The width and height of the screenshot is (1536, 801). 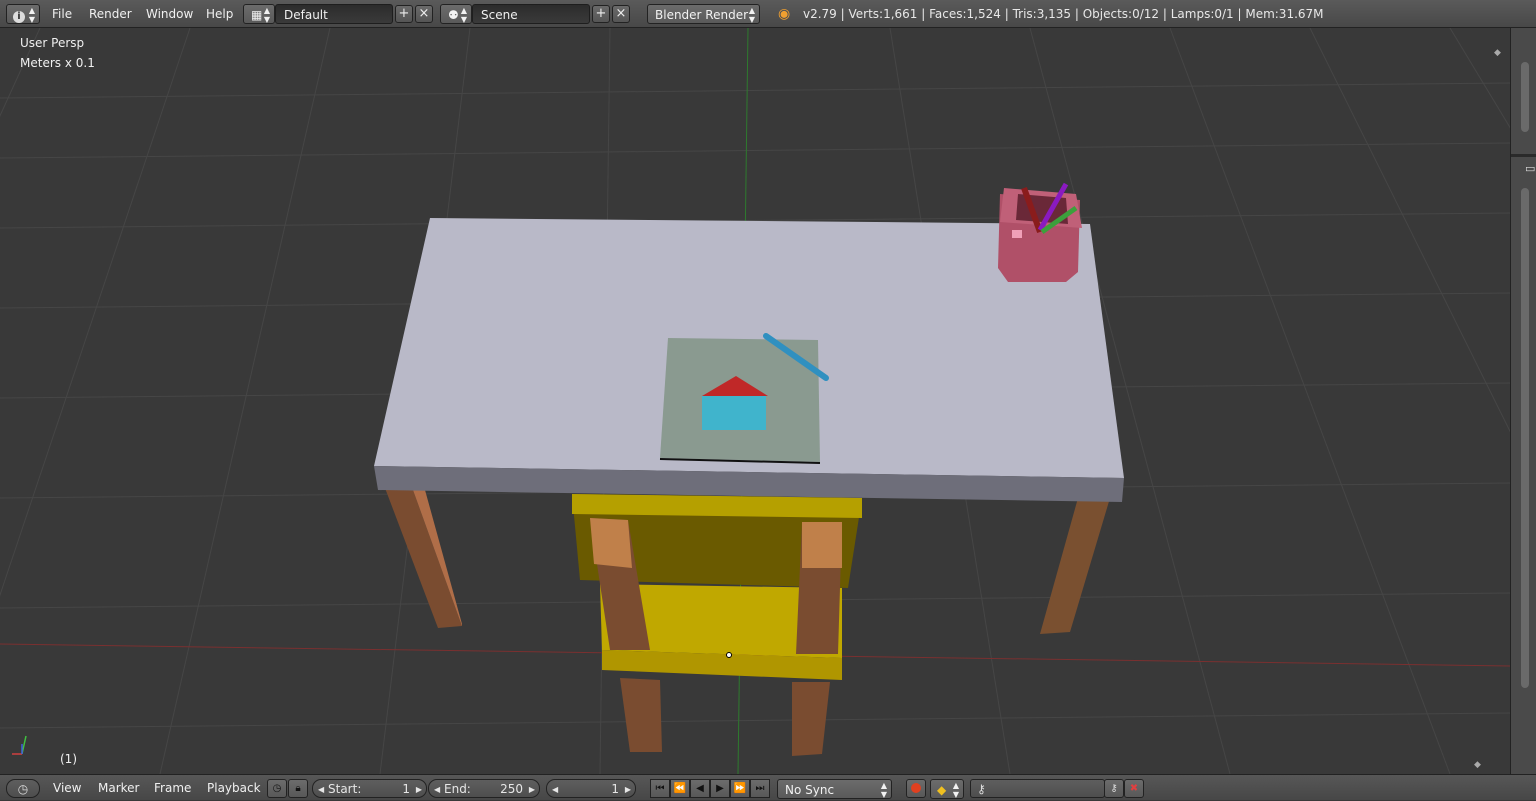 What do you see at coordinates (822, 545) in the screenshot?
I see `chair-post-right-top` at bounding box center [822, 545].